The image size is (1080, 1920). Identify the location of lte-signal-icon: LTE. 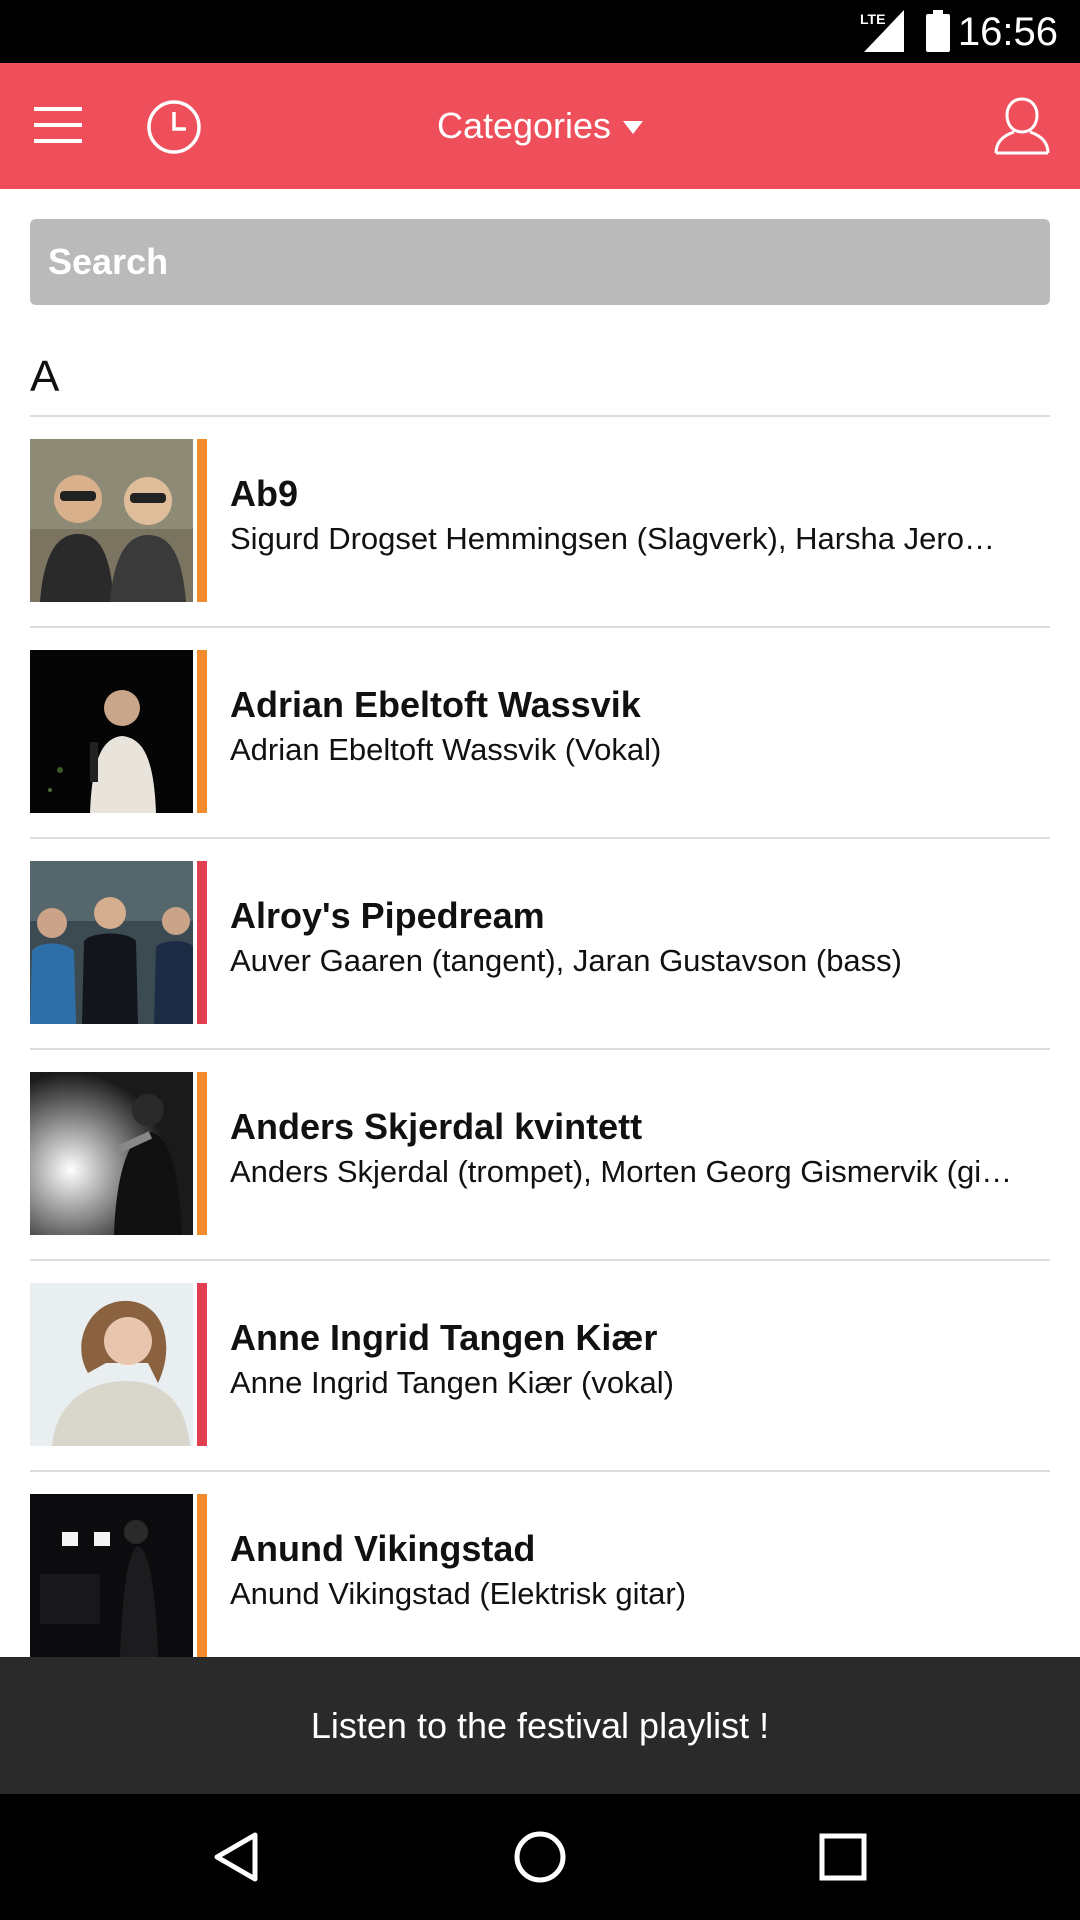
(882, 31).